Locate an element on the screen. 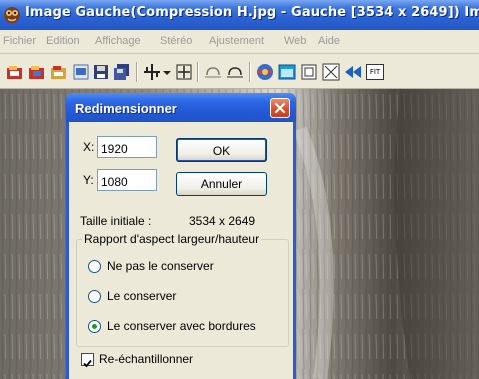 The image size is (479, 379). radio-conserver-bordures-label: Le conserver avec bordures is located at coordinates (181, 326).